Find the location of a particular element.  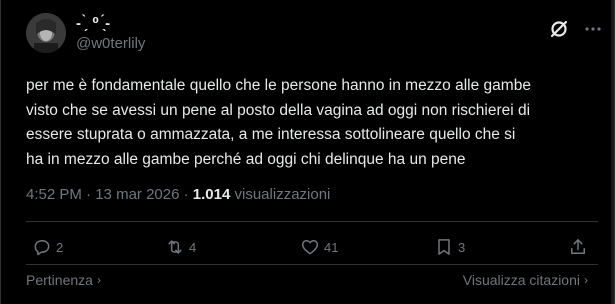

repost-button: 4 is located at coordinates (180, 247).